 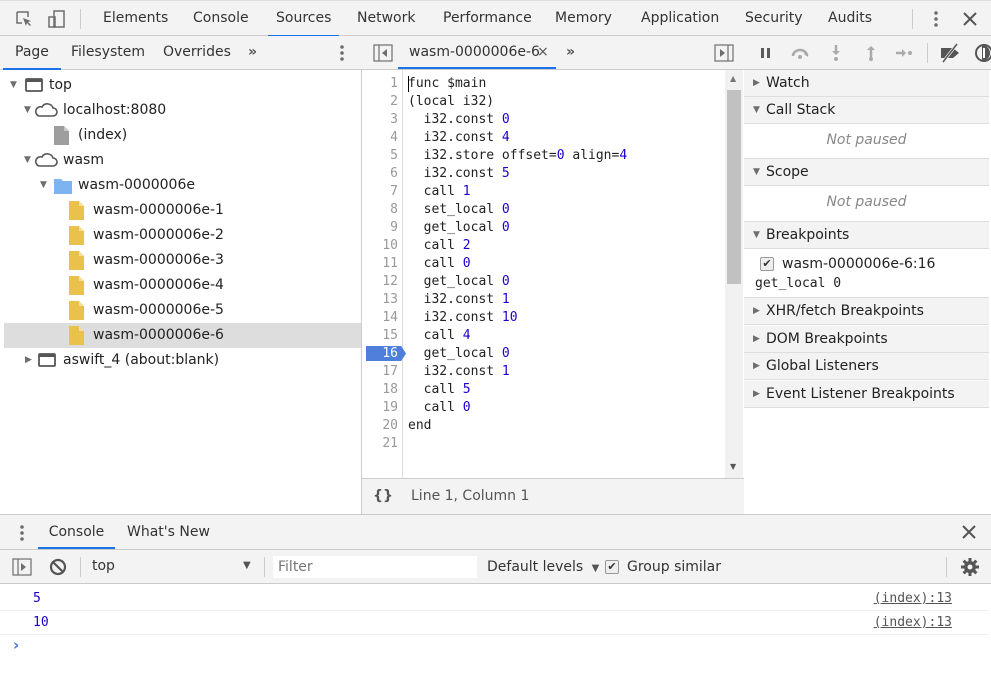 I want to click on tree-item-file: wasm-0000006e-1, so click(x=182, y=210).